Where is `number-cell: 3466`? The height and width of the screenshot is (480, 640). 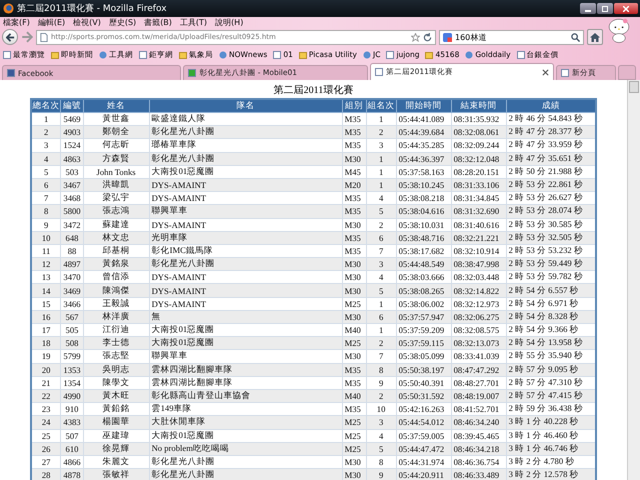 number-cell: 3466 is located at coordinates (72, 303).